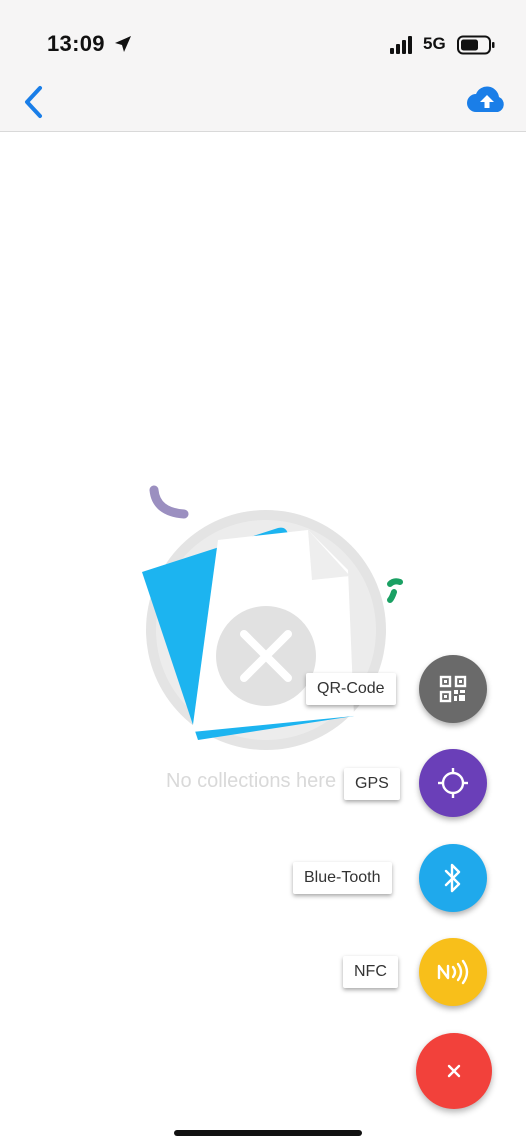 The image size is (526, 1139). I want to click on nfc-button, so click(453, 972).